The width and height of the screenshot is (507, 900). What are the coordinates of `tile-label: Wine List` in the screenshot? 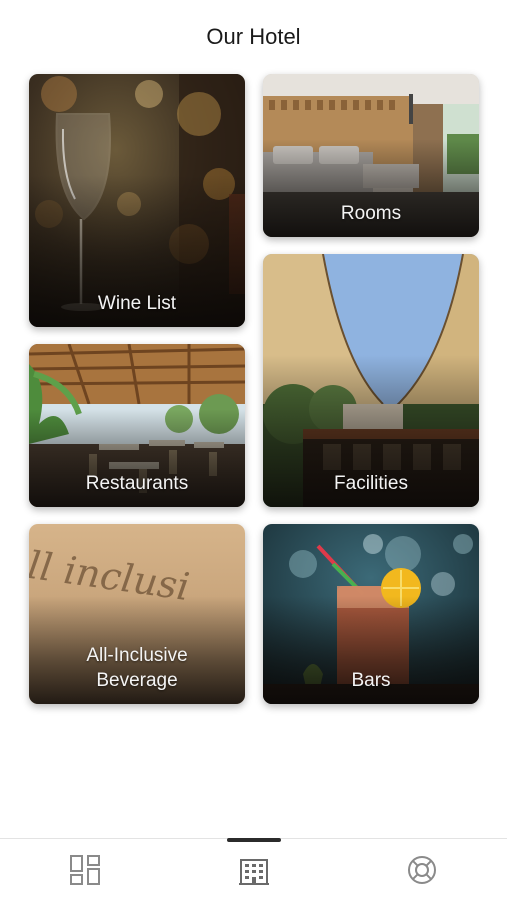 It's located at (137, 303).